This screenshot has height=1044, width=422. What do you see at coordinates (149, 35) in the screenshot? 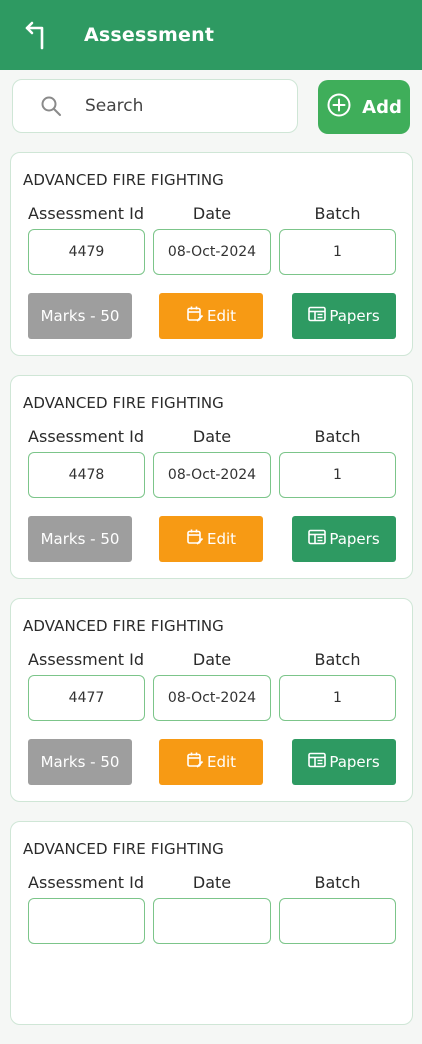
I see `page-title: Assessment` at bounding box center [149, 35].